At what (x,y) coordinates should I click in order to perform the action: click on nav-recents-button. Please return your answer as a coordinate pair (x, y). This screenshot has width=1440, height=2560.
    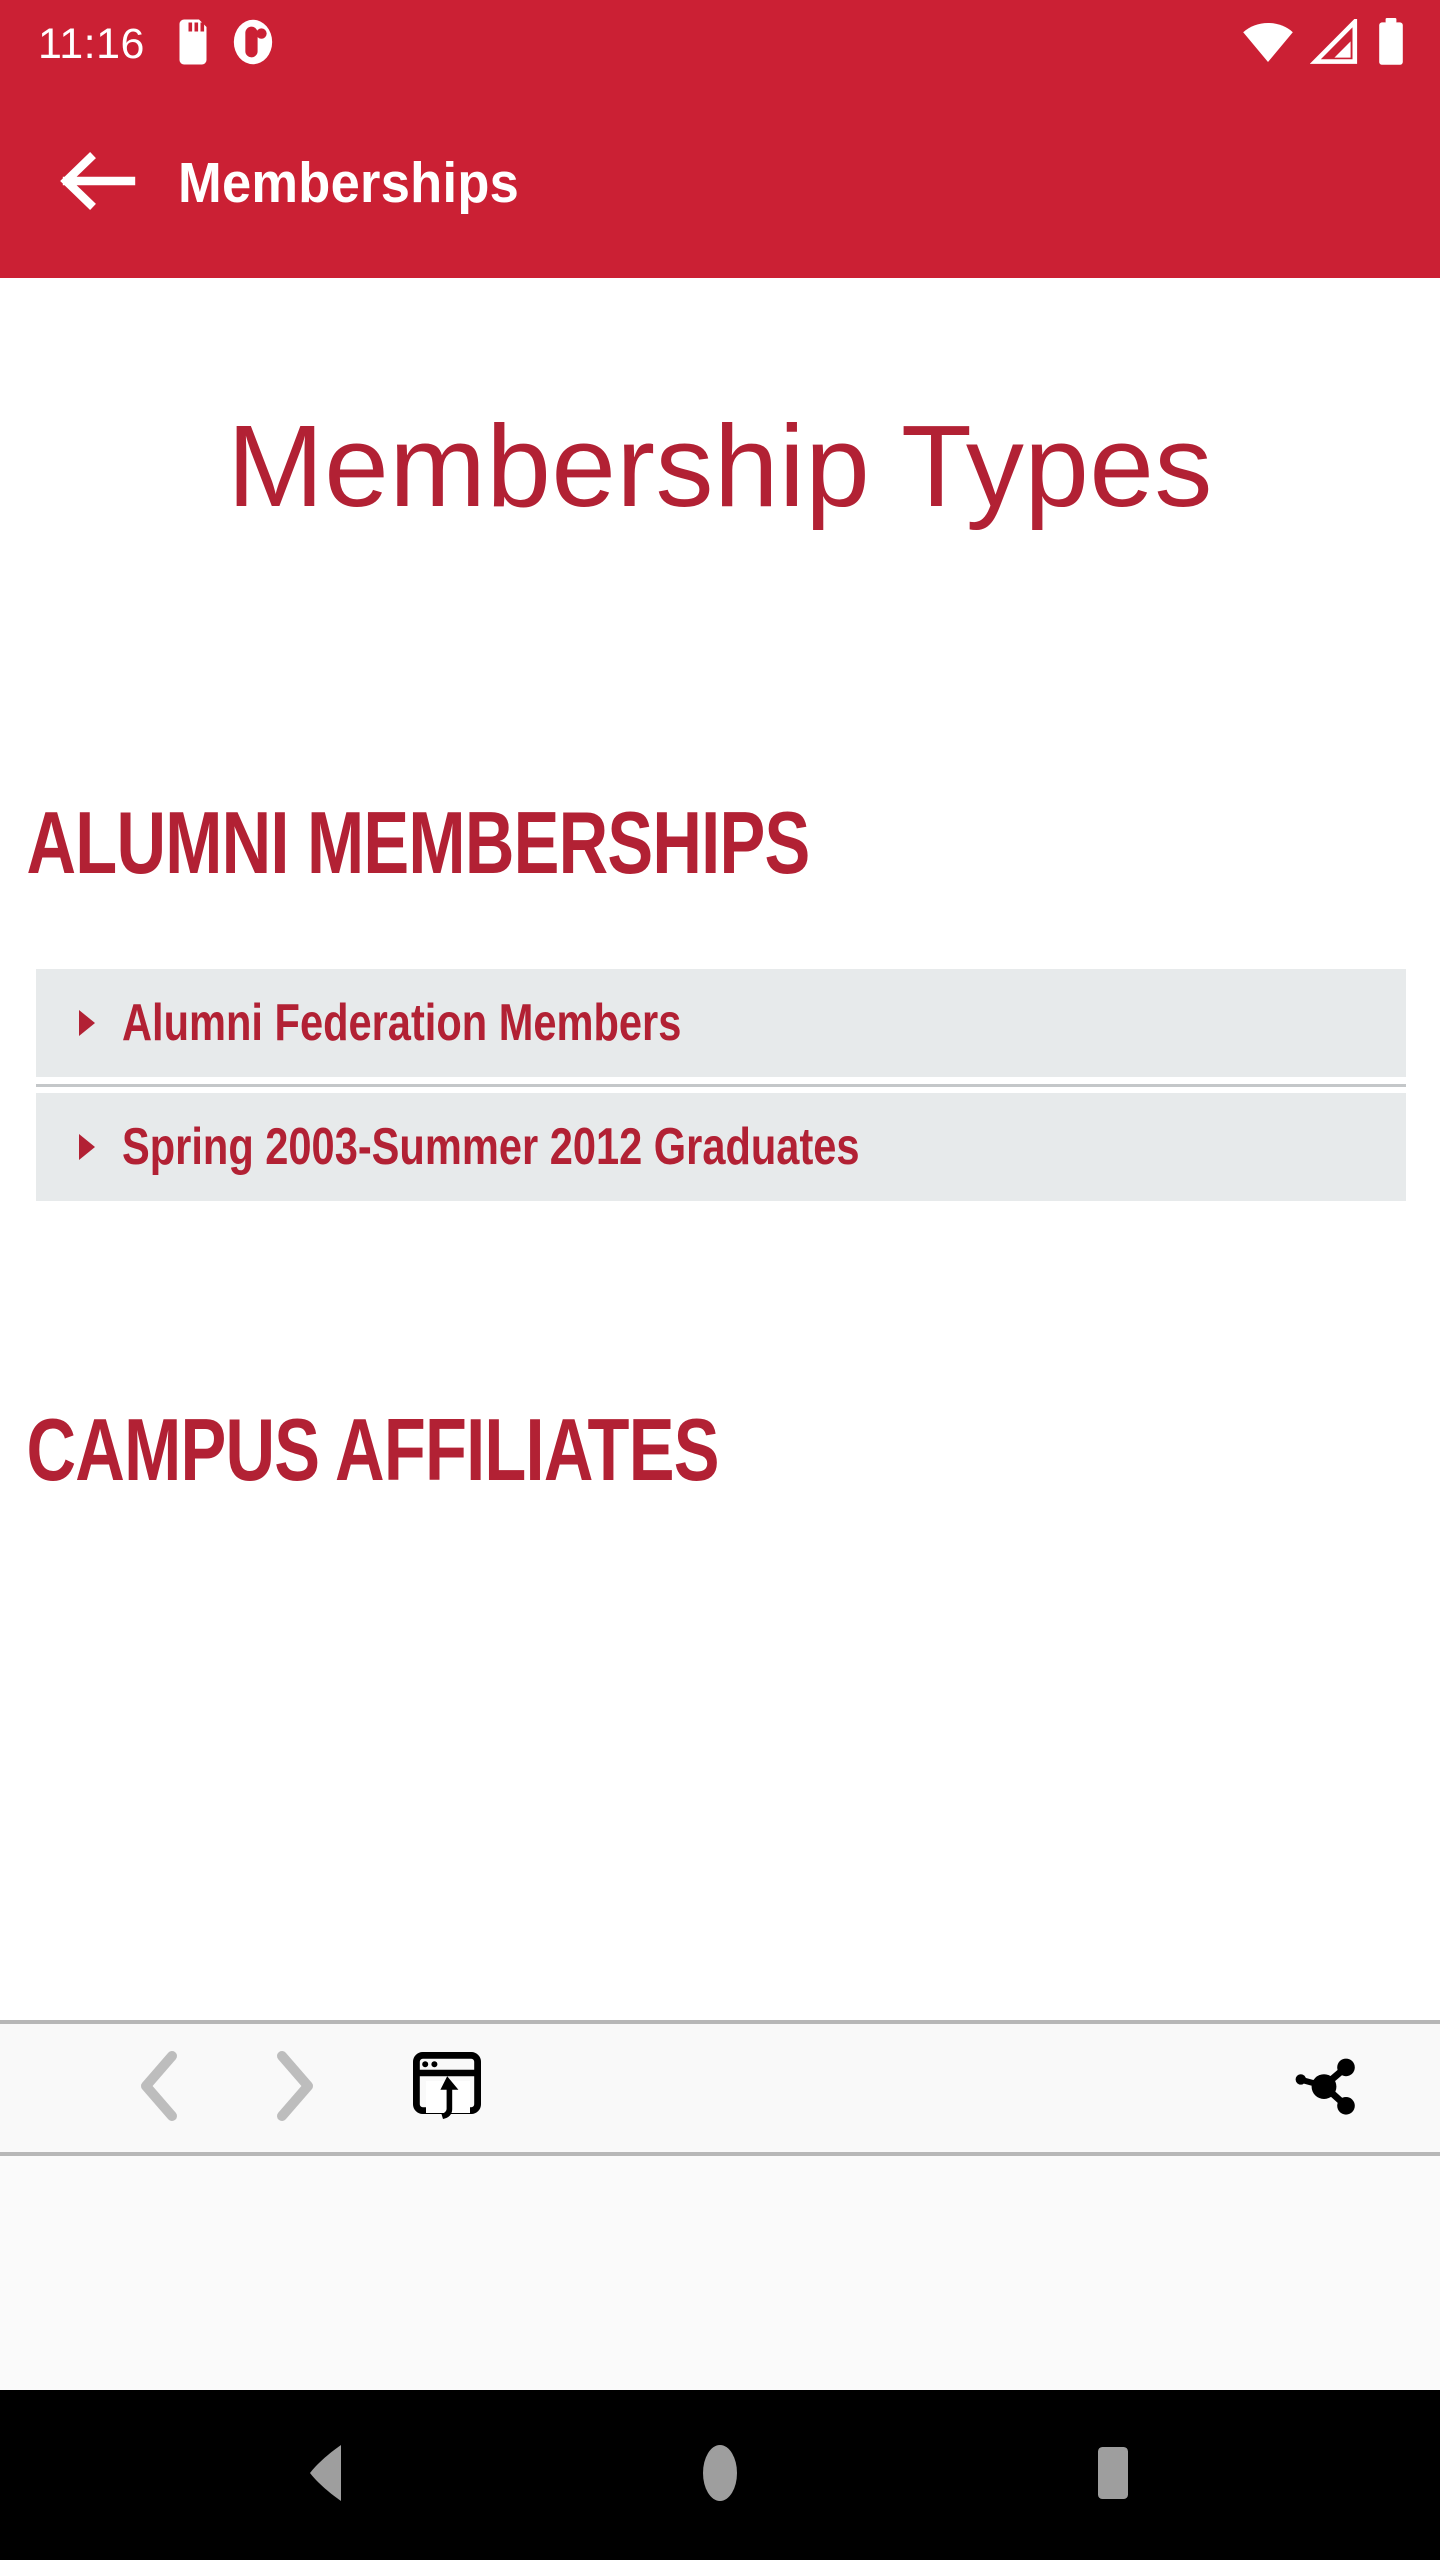
    Looking at the image, I should click on (1113, 2475).